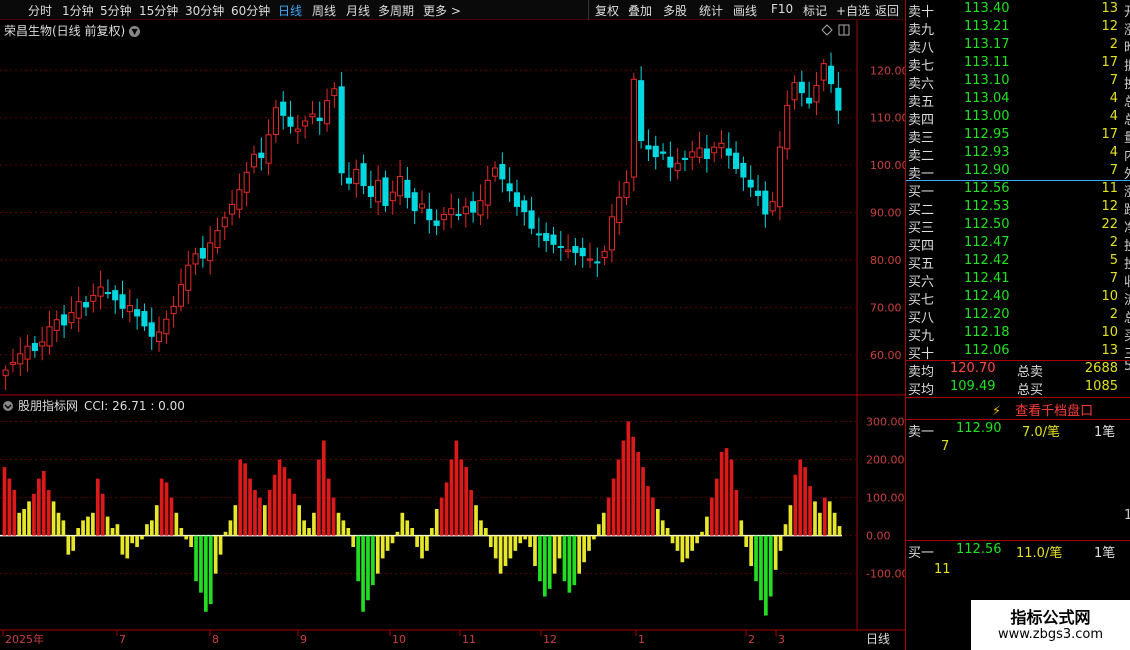 The image size is (1130, 650). Describe the element at coordinates (921, 30) in the screenshot. I see `ask-label: 卖九` at that location.